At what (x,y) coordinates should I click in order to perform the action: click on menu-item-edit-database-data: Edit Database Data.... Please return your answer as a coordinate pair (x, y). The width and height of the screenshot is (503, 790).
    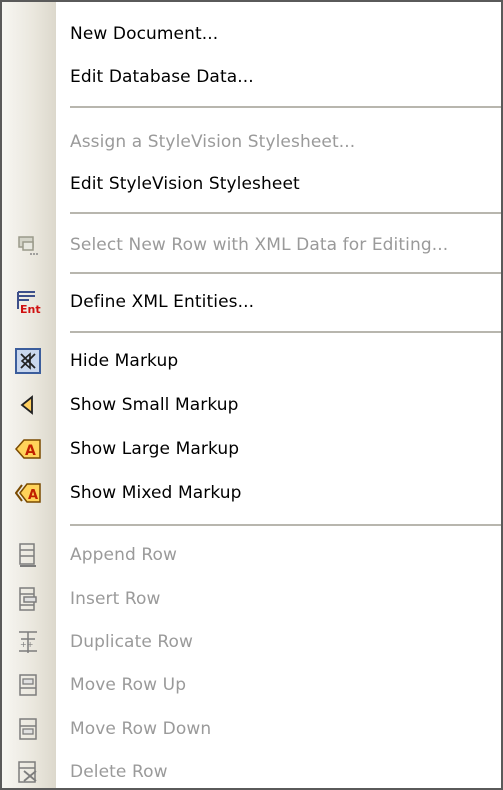
    Looking at the image, I should click on (251, 77).